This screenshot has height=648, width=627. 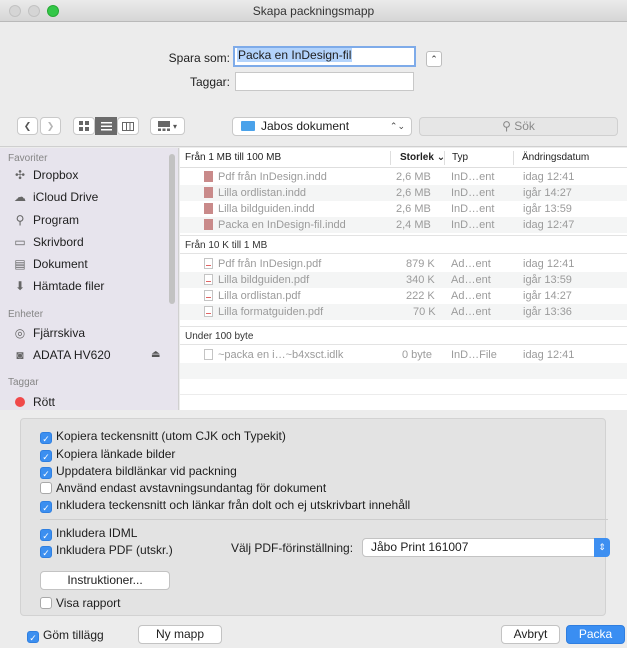 I want to click on save-as-field: Packa en InDesign-fil, so click(x=324, y=56).